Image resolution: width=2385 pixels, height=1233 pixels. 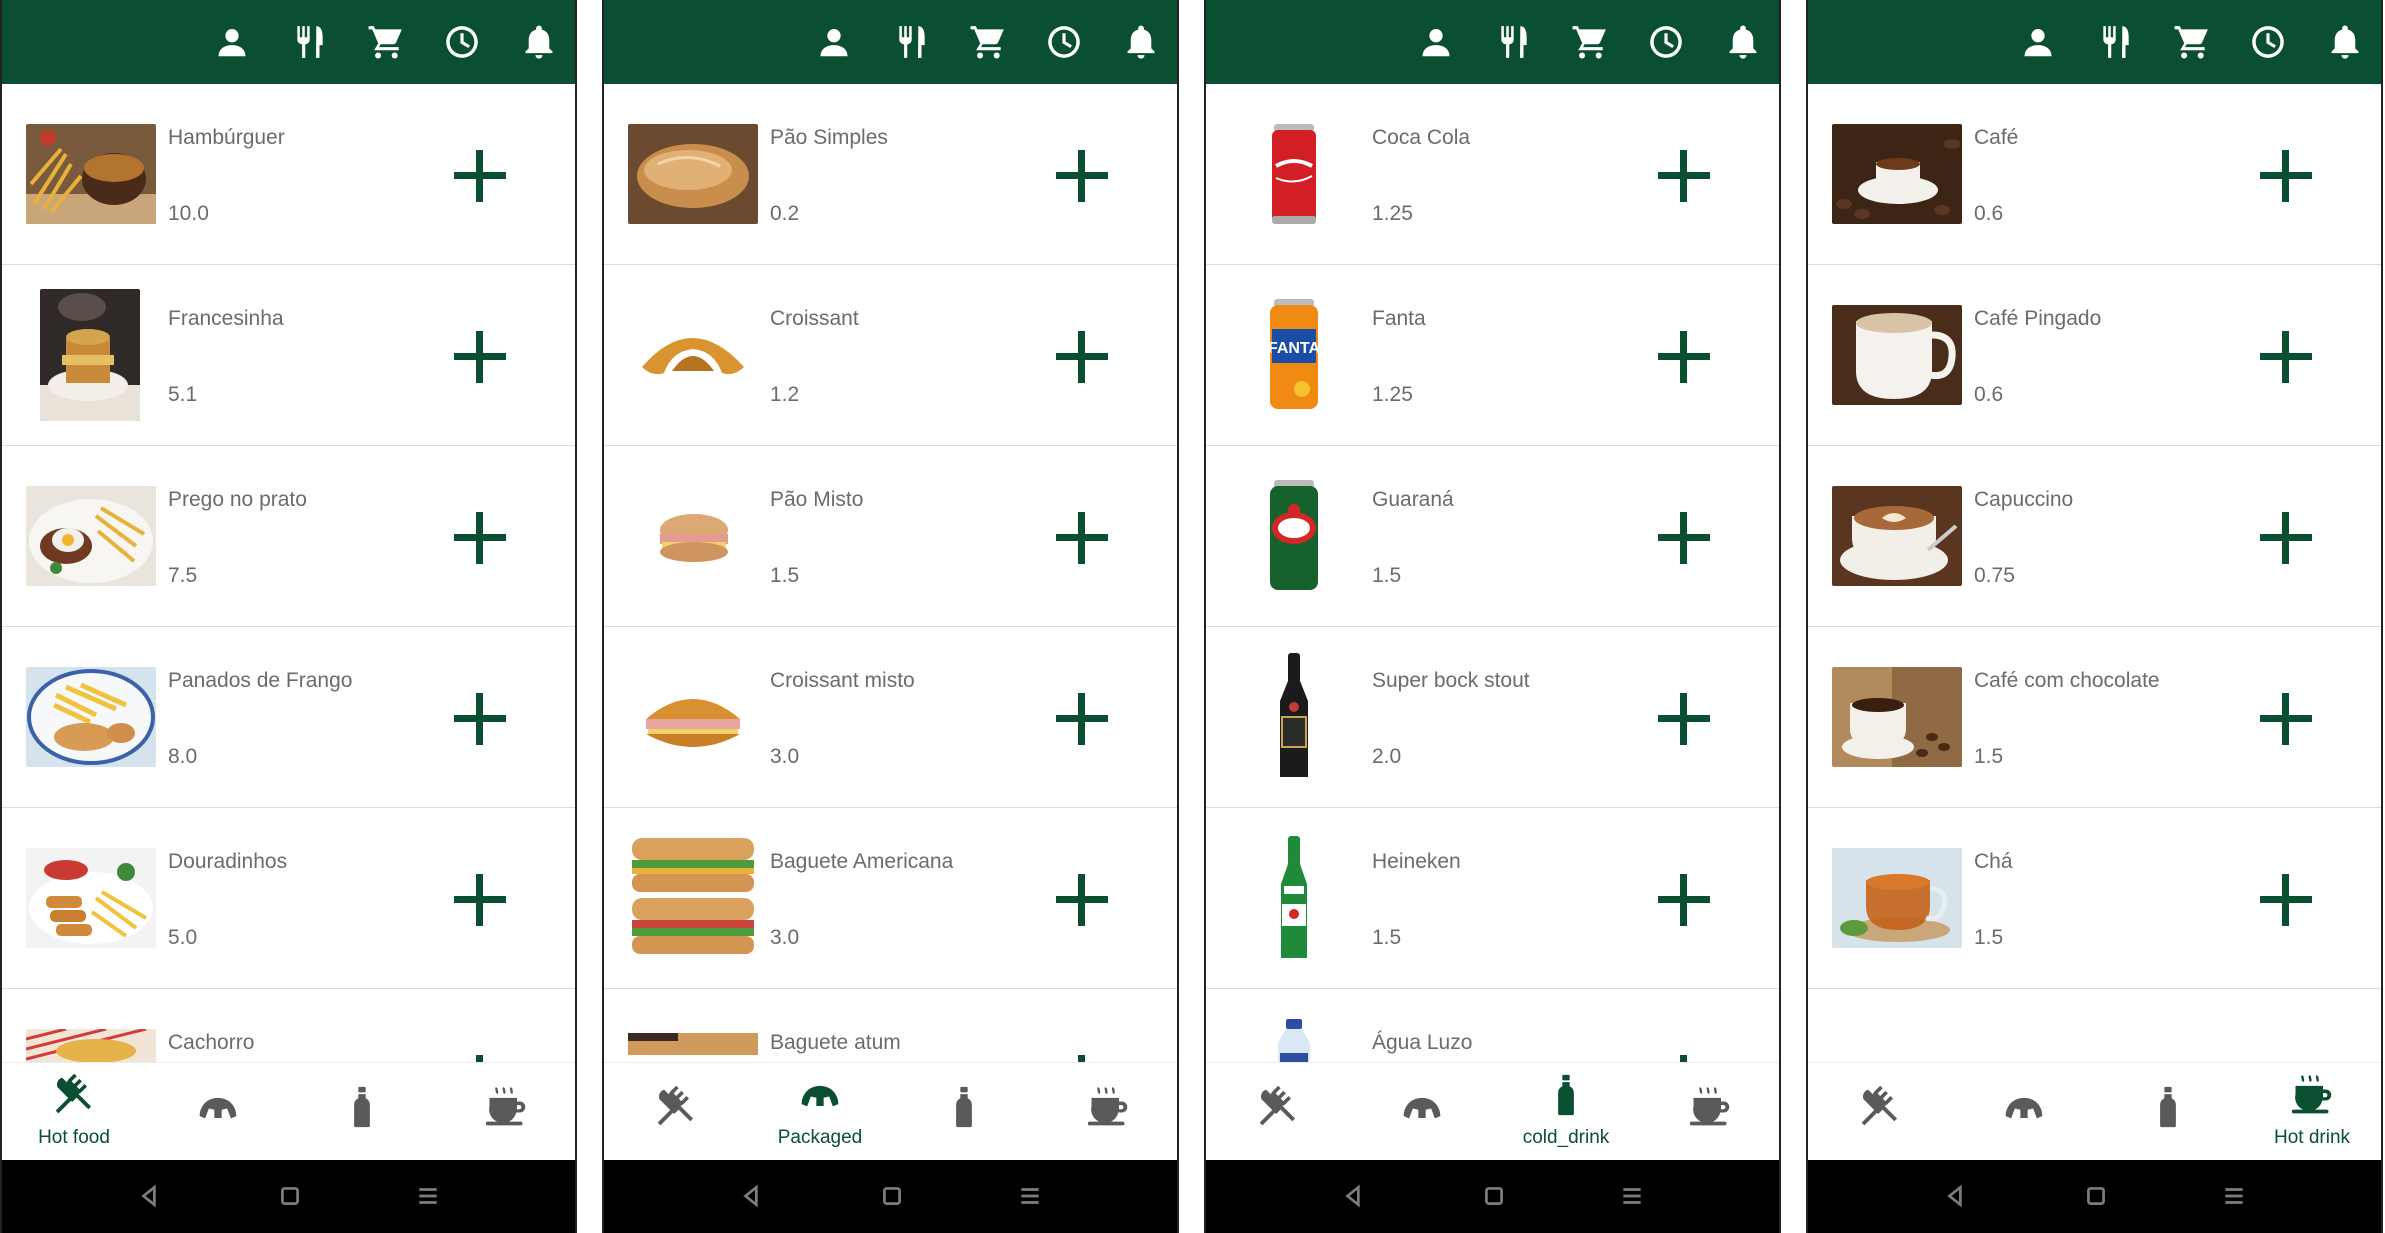 I want to click on list-item: Guaraná 1.5, so click(x=1492, y=536).